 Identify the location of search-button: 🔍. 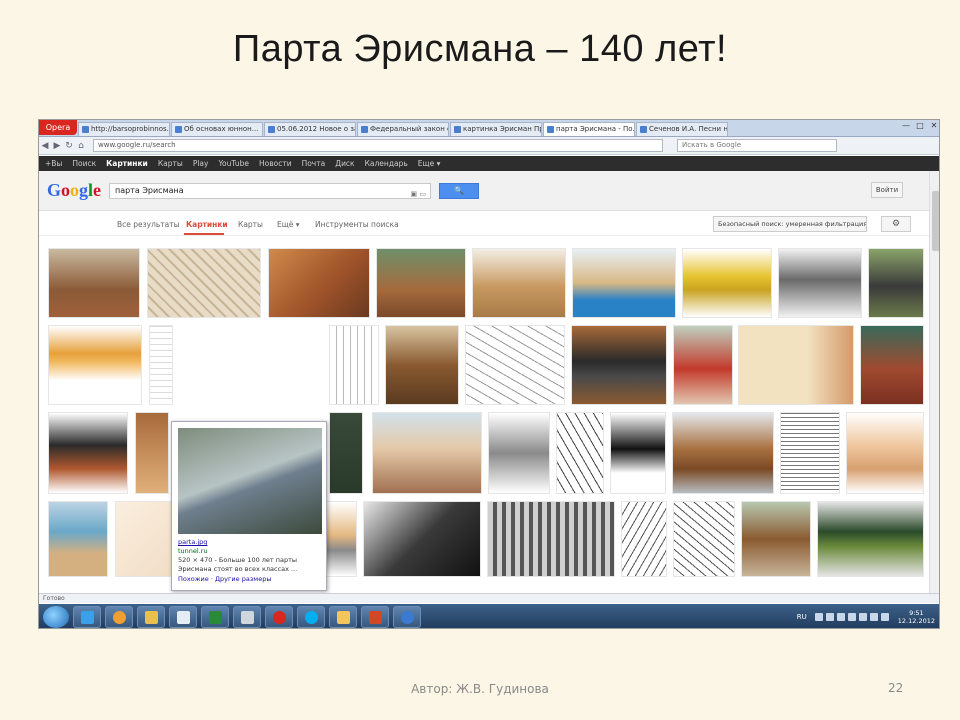
(459, 191).